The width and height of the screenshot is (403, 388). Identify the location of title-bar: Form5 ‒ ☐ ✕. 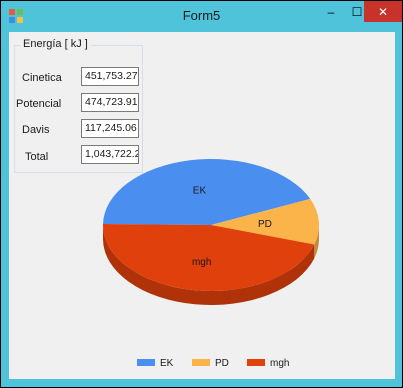
(201, 16).